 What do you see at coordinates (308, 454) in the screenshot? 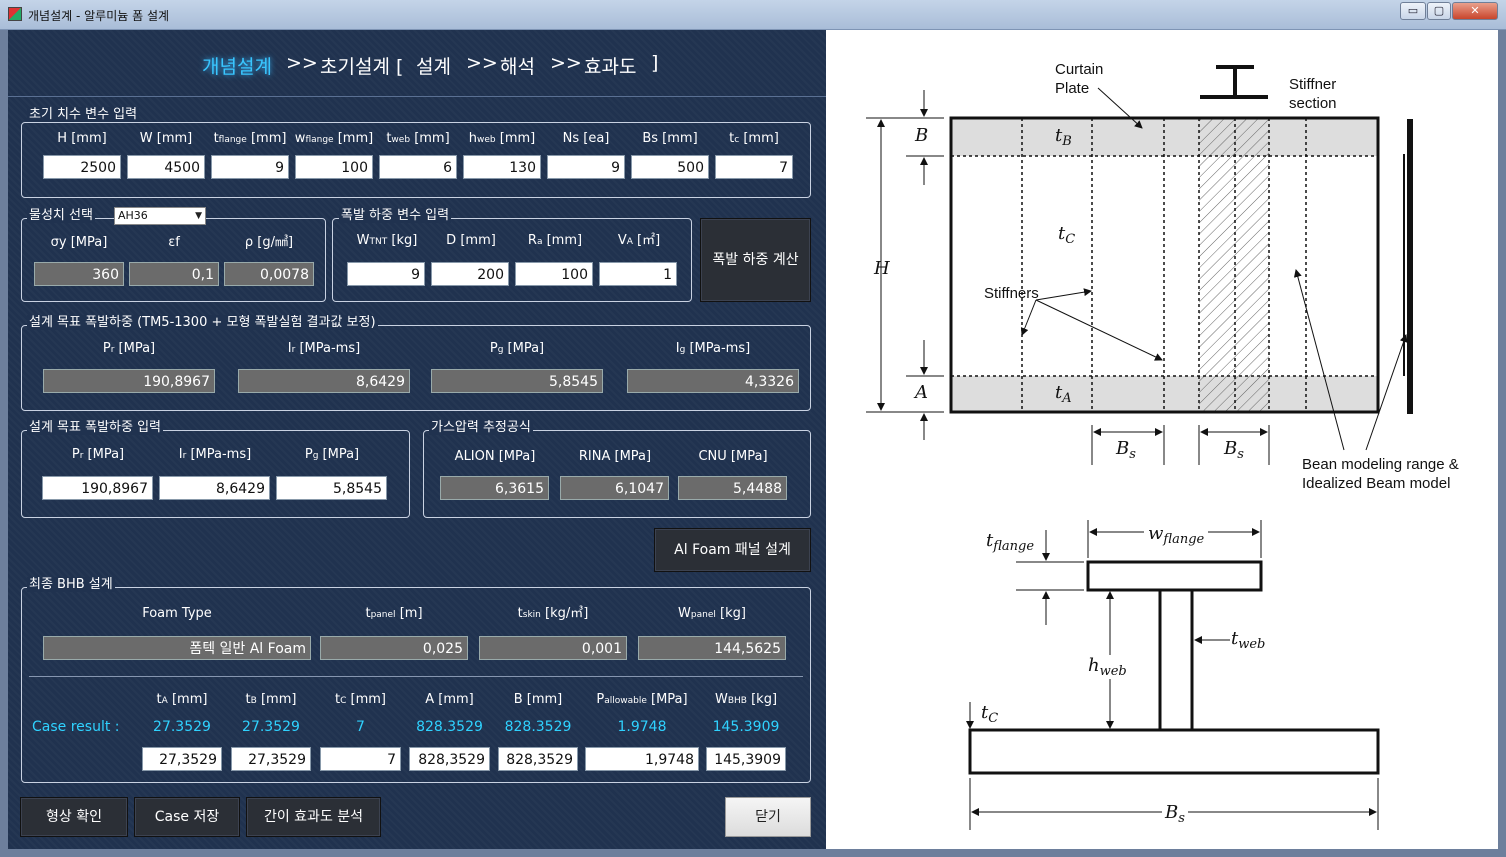
I see `label-main: P` at bounding box center [308, 454].